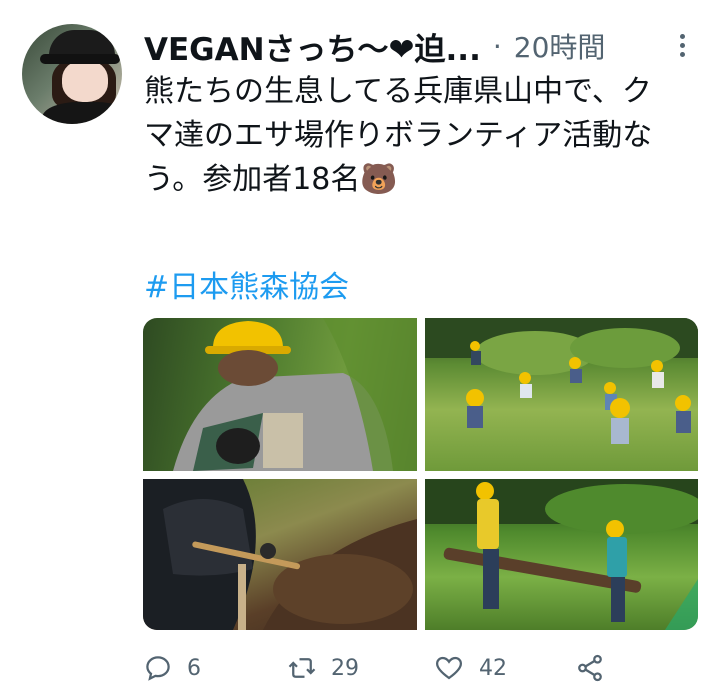 The image size is (720, 699). I want to click on retweet-icon, so click(302, 668).